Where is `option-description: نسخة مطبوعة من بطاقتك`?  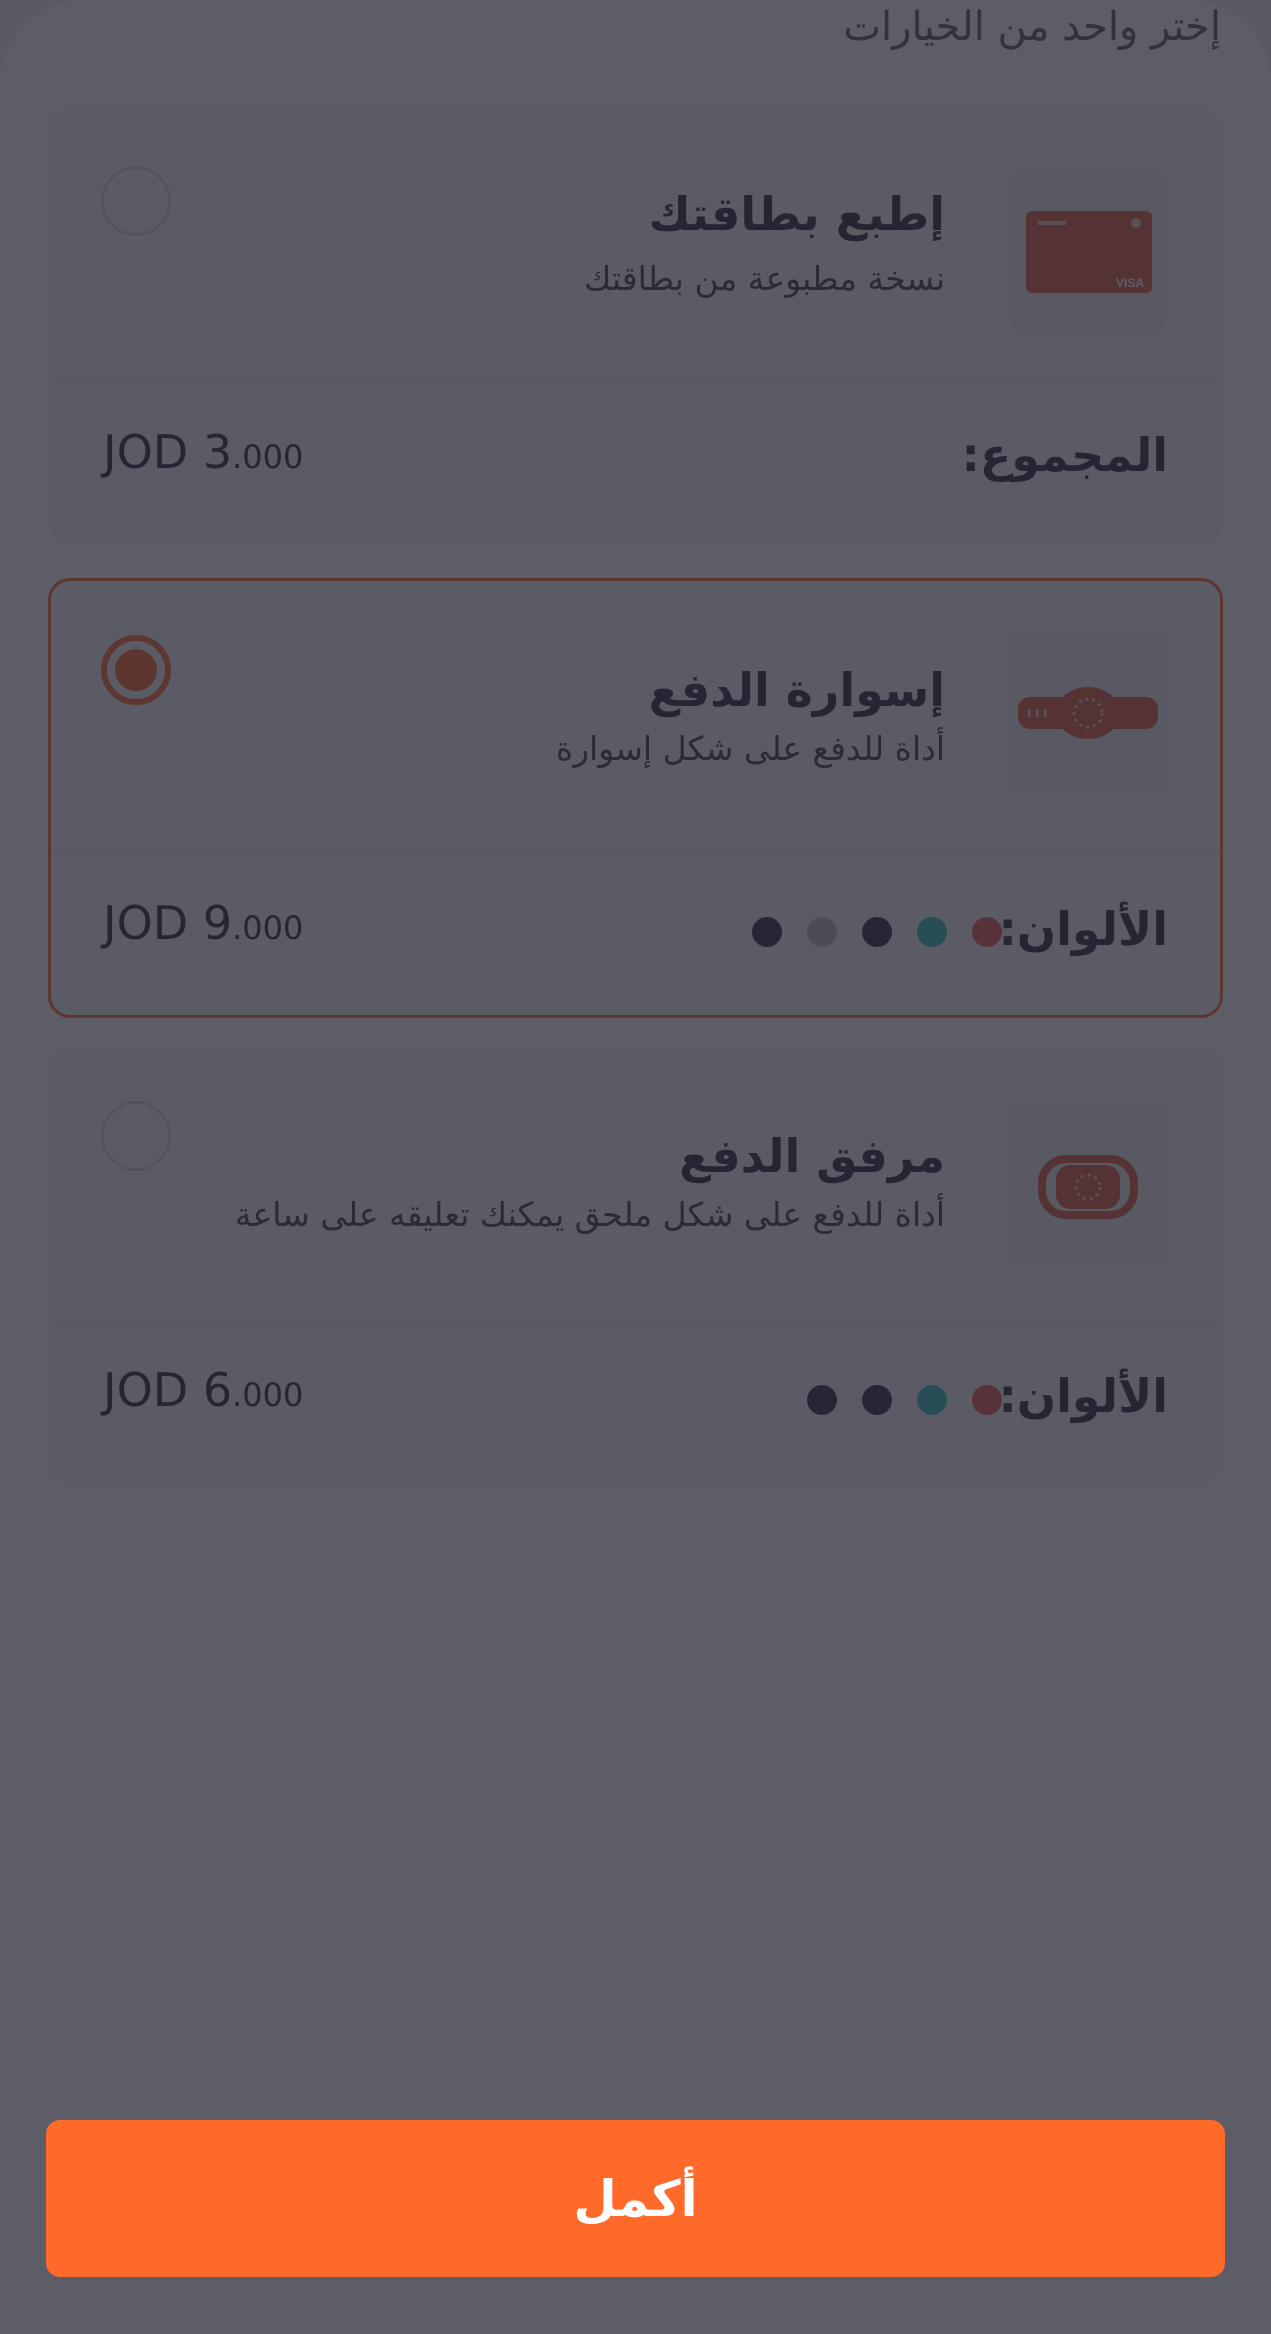 option-description: نسخة مطبوعة من بطاقتك is located at coordinates (764, 278).